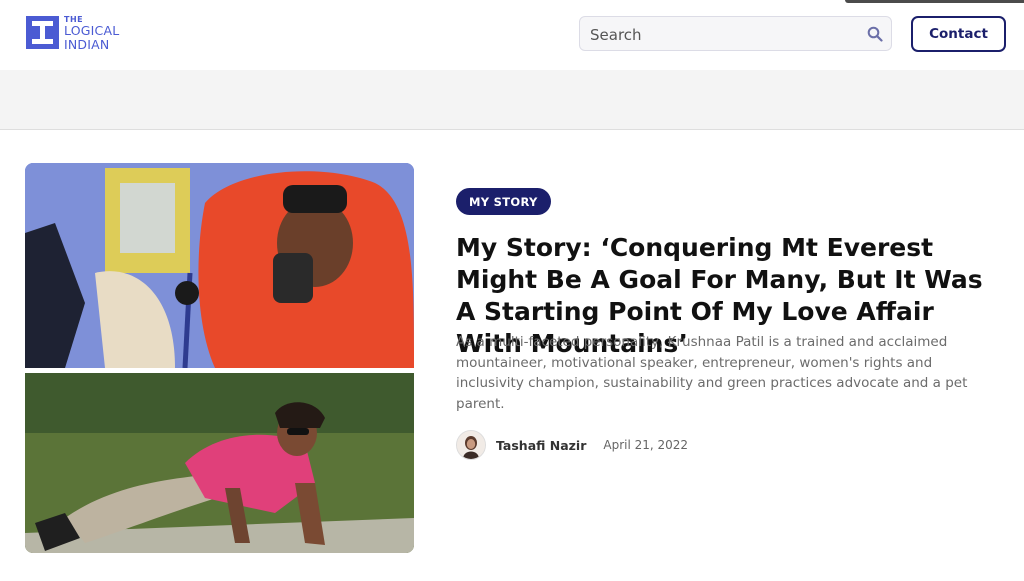  I want to click on browser-overlay-edge, so click(934, 1).